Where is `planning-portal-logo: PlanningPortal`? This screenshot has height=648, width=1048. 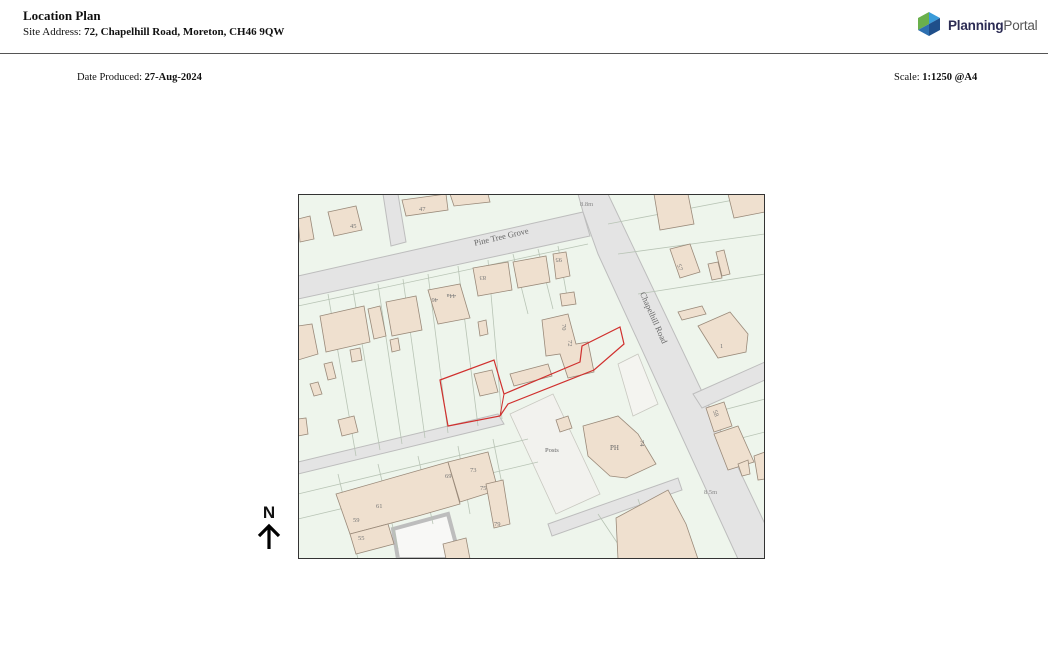
planning-portal-logo: PlanningPortal is located at coordinates (977, 25).